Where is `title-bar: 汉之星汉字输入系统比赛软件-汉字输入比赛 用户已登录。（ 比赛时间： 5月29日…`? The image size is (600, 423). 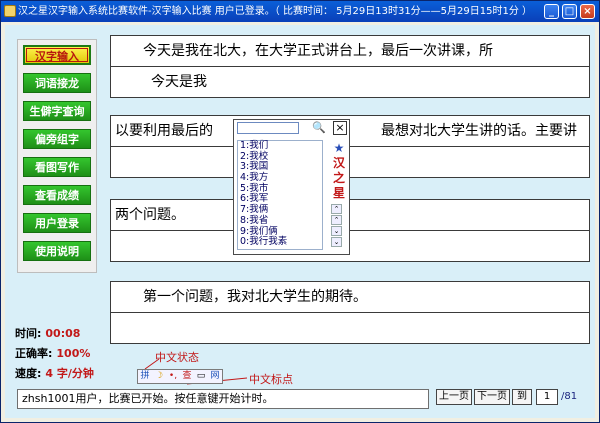 title-bar: 汉之星汉字输入系统比赛软件-汉字输入比赛 用户已登录。（ 比赛时间： 5月29日… is located at coordinates (300, 11).